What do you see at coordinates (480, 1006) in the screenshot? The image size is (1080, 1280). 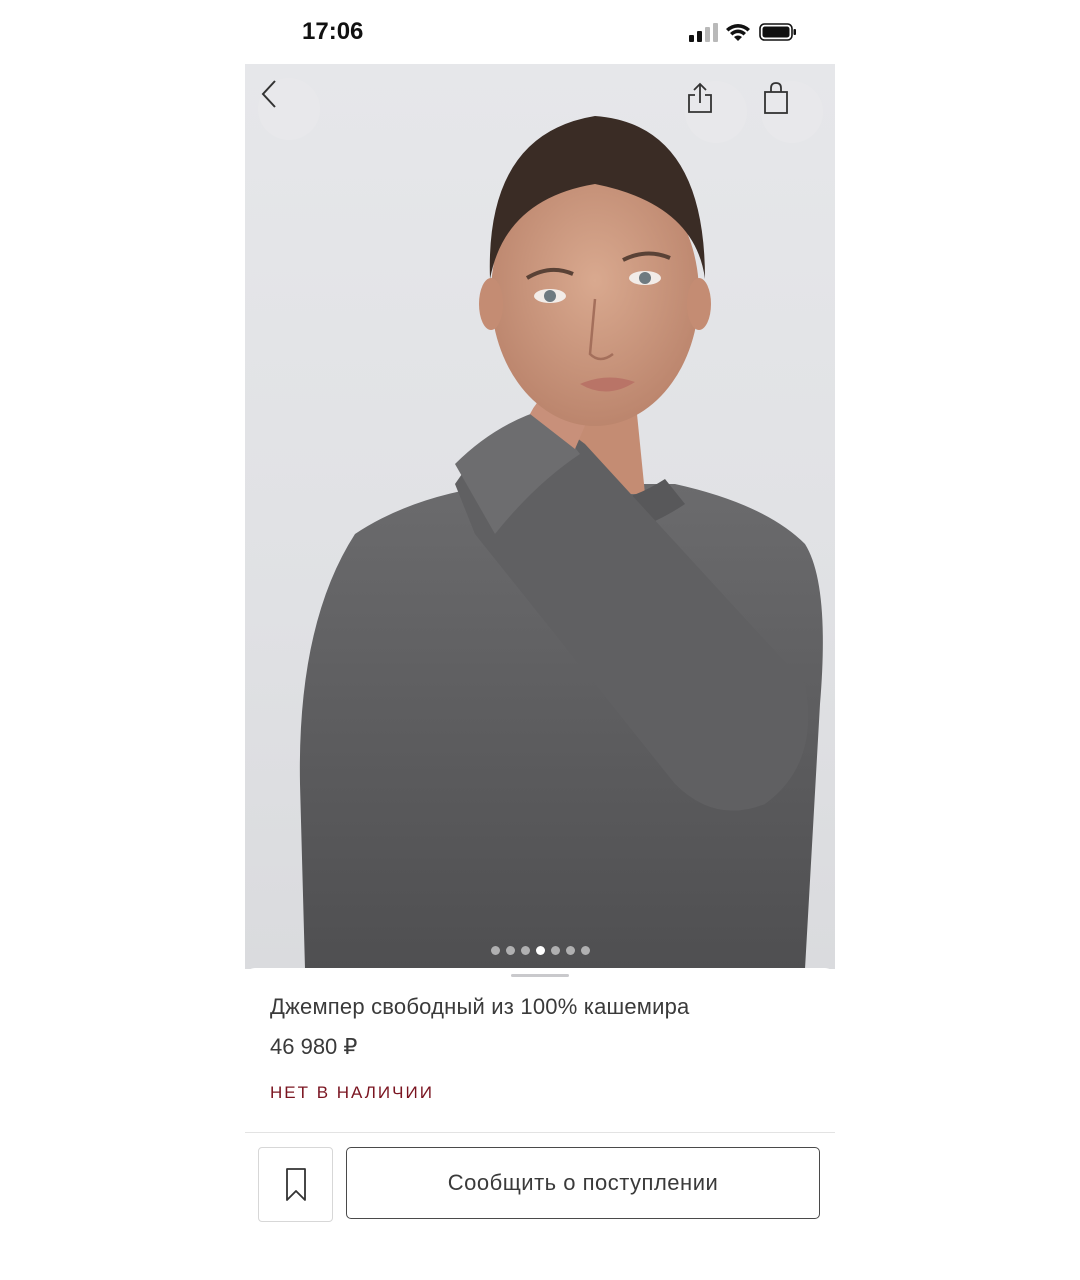 I see `product-title: Джемпер свободный из 100% кашемира` at bounding box center [480, 1006].